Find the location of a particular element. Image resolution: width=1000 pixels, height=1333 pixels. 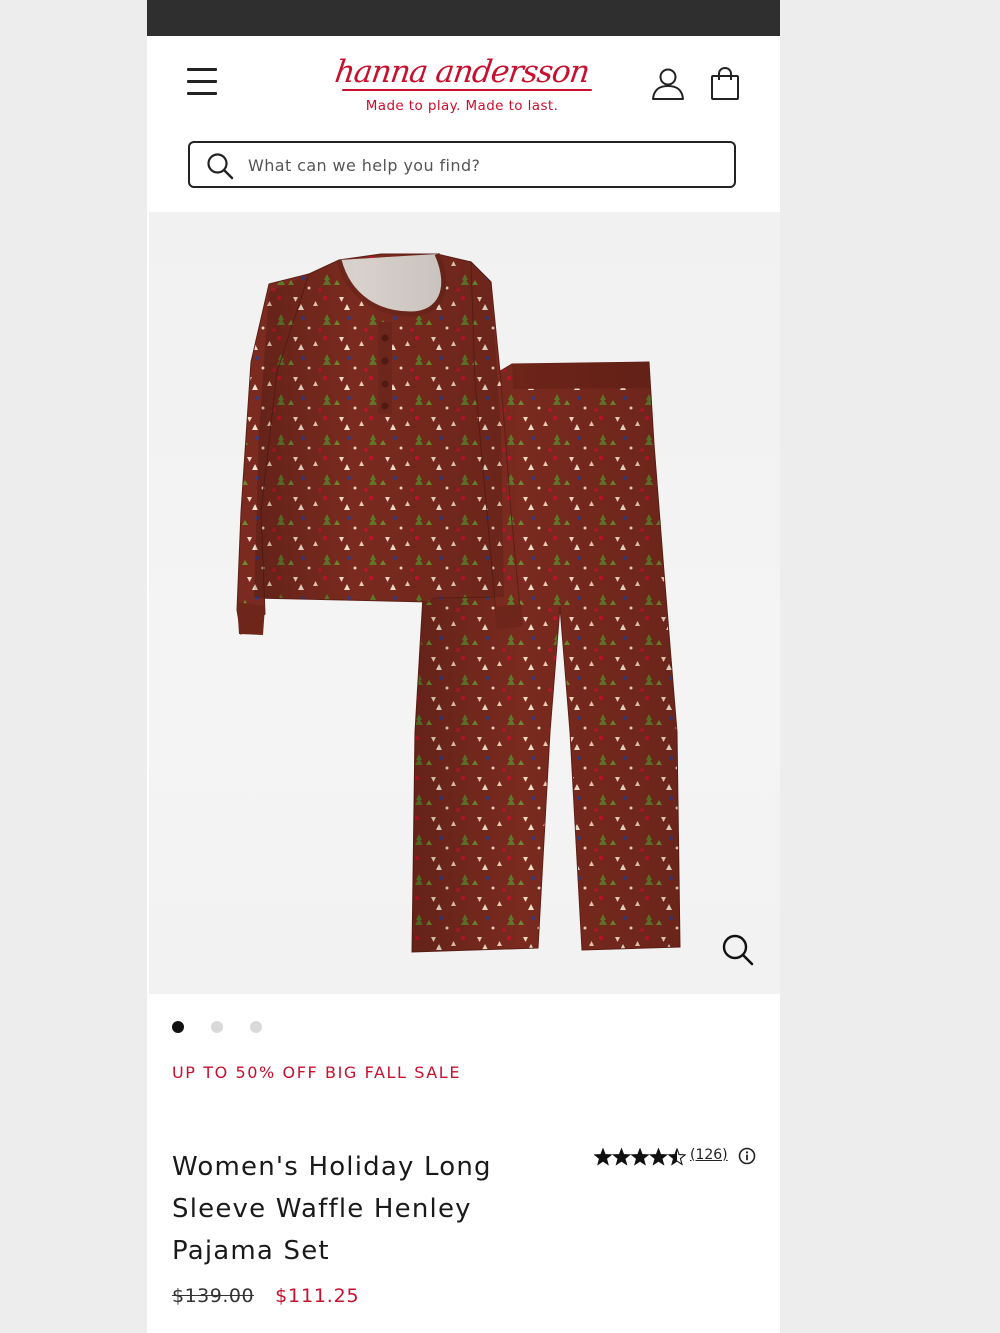

hamburger-menu-icon is located at coordinates (202, 82).